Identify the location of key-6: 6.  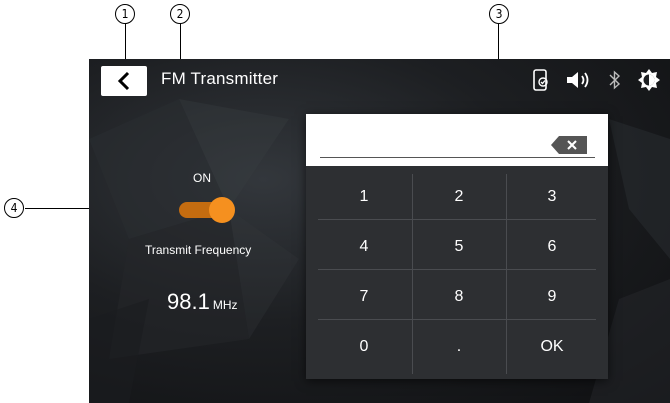
(552, 247).